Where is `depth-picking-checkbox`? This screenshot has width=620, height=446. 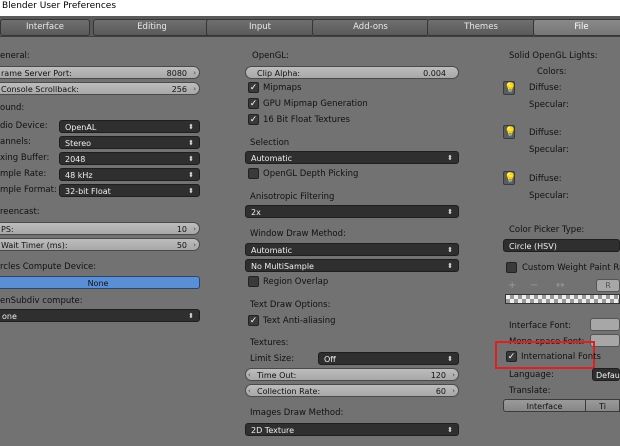 depth-picking-checkbox is located at coordinates (253, 173).